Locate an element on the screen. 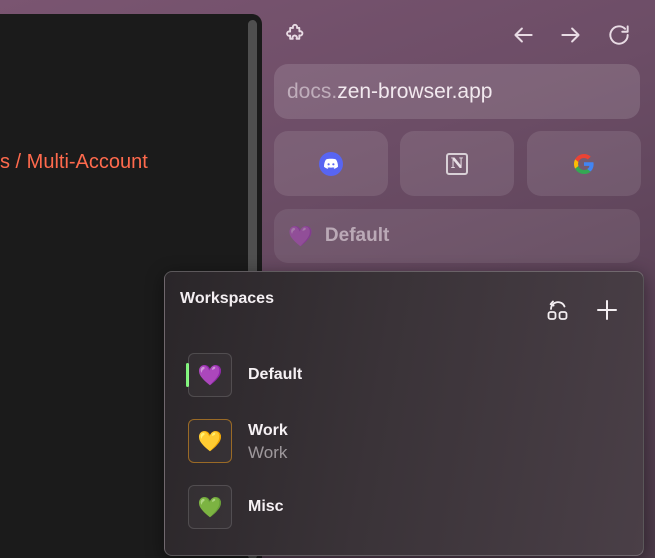 The image size is (655, 558). discord-icon is located at coordinates (331, 163).